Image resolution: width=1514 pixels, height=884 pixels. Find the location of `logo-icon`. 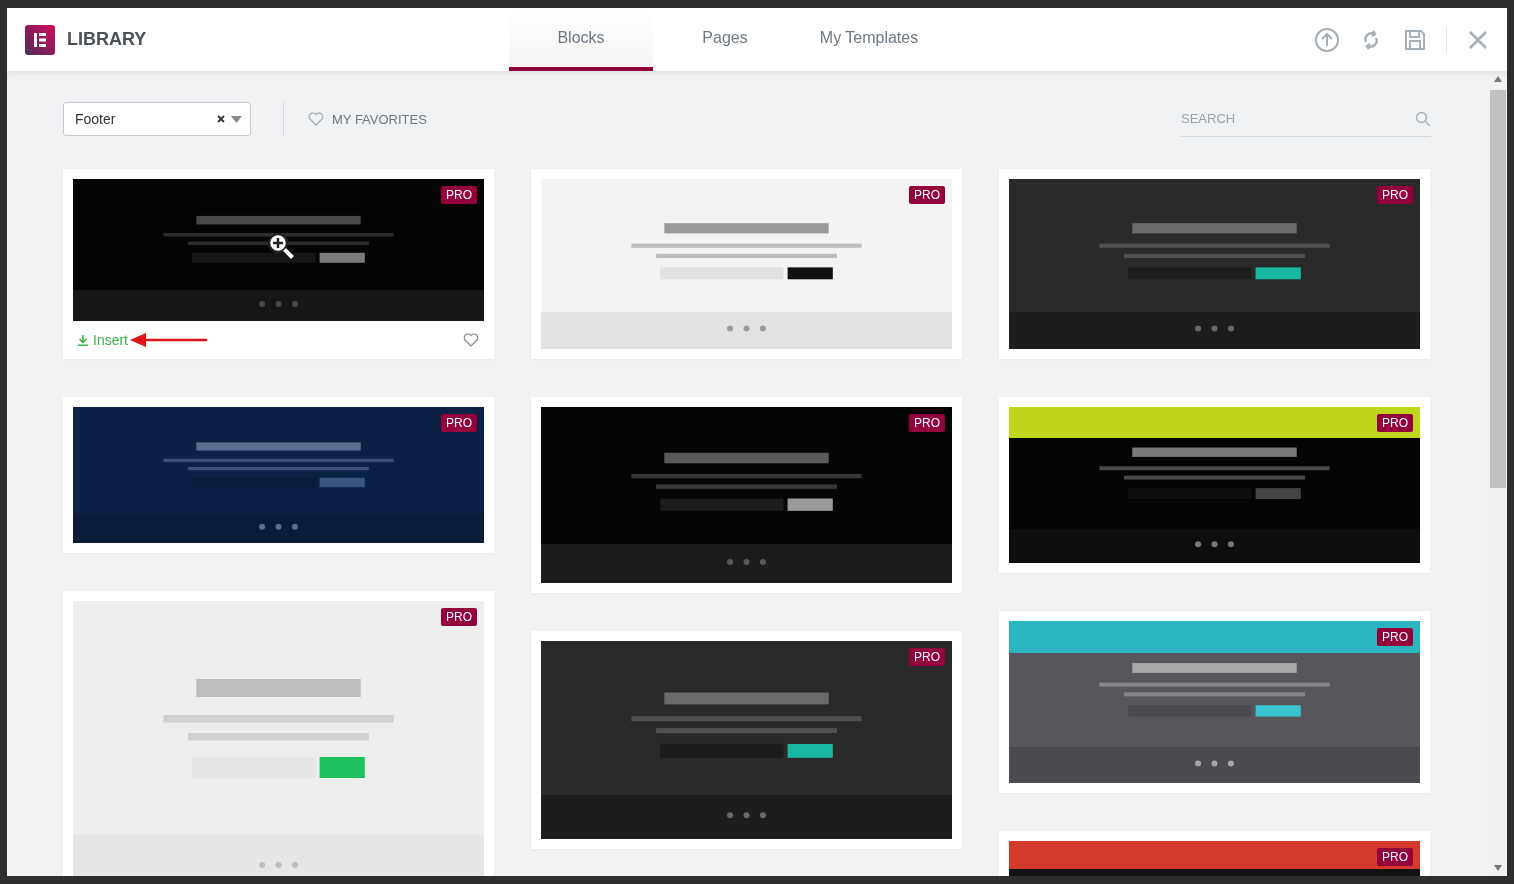

logo-icon is located at coordinates (40, 39).